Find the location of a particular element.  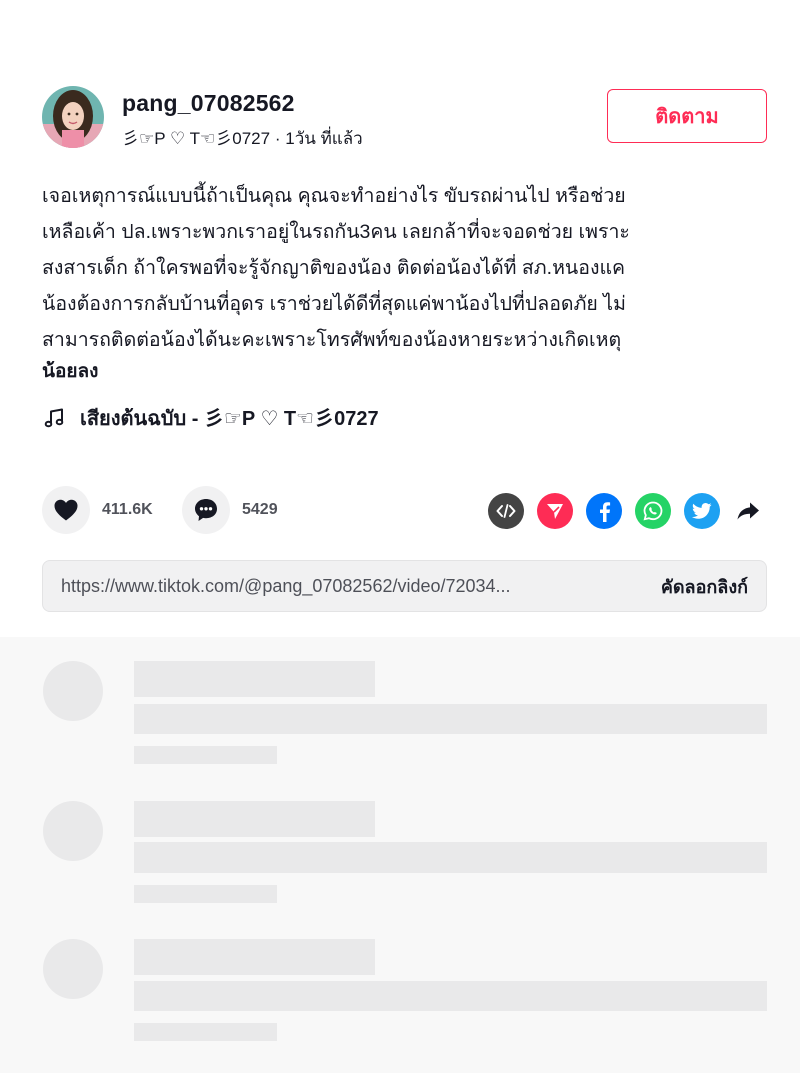

embed-icon is located at coordinates (506, 511).